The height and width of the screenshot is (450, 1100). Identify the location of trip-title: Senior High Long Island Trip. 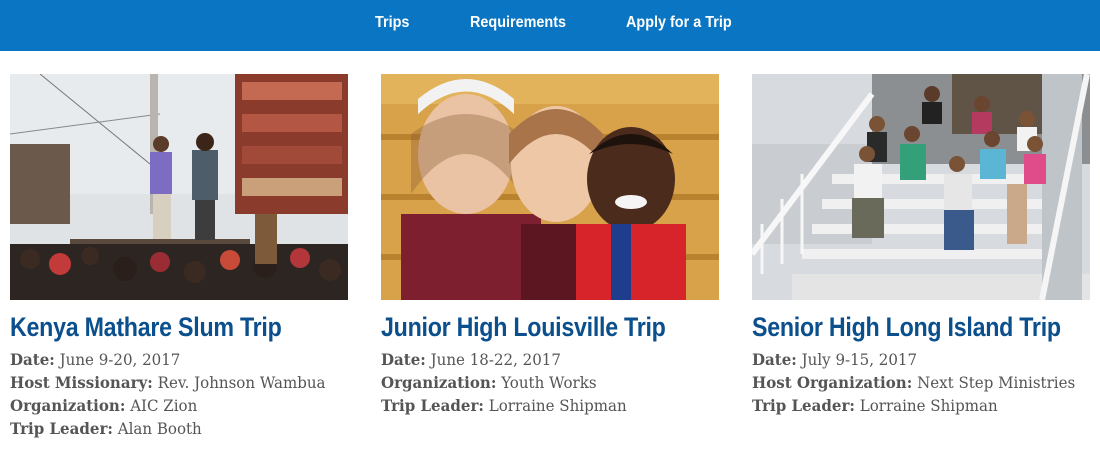
(906, 327).